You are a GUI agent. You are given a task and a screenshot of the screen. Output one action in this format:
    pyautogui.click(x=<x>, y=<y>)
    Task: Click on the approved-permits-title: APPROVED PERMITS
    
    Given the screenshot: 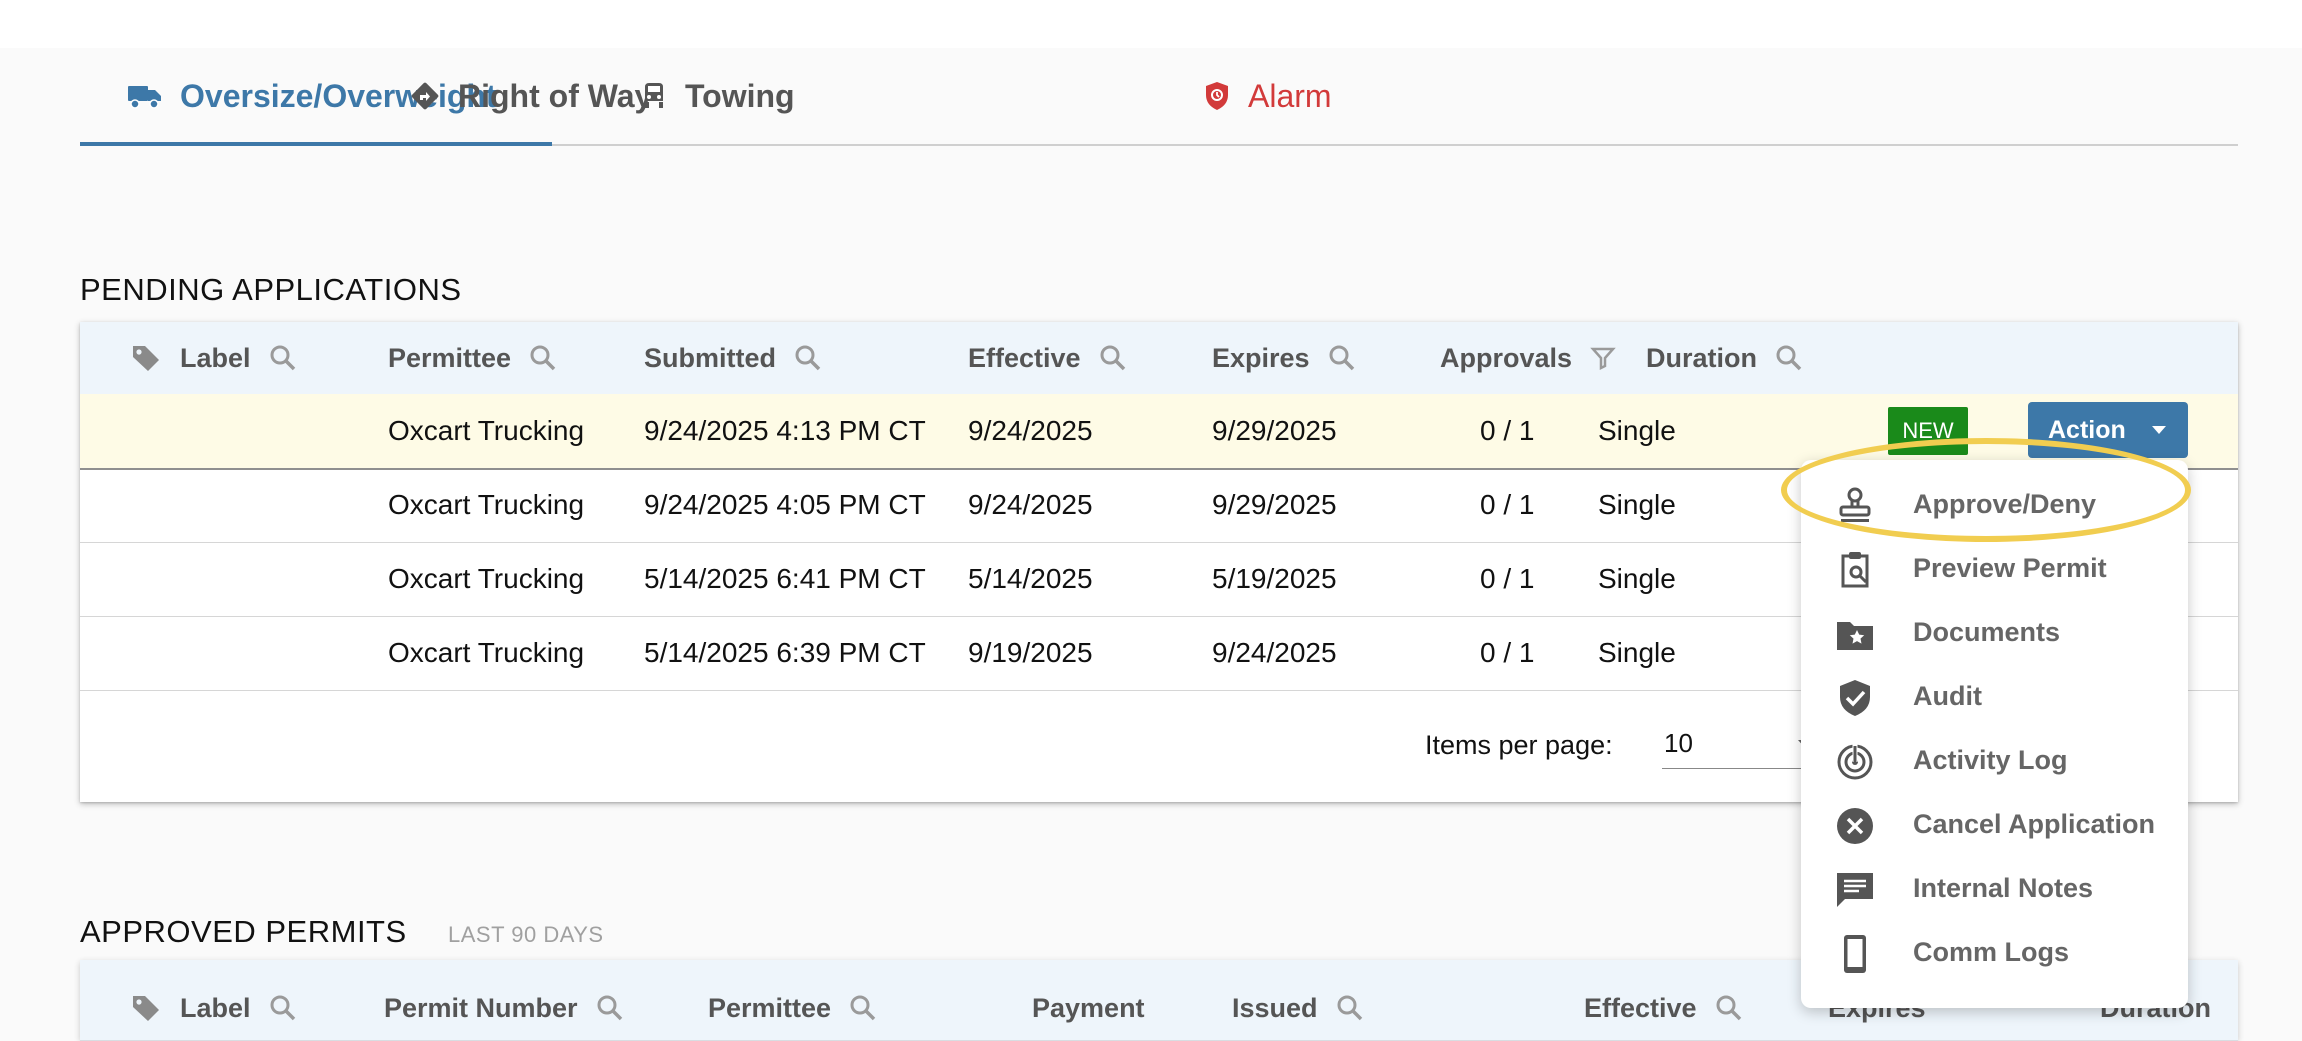 What is the action you would take?
    pyautogui.click(x=243, y=931)
    